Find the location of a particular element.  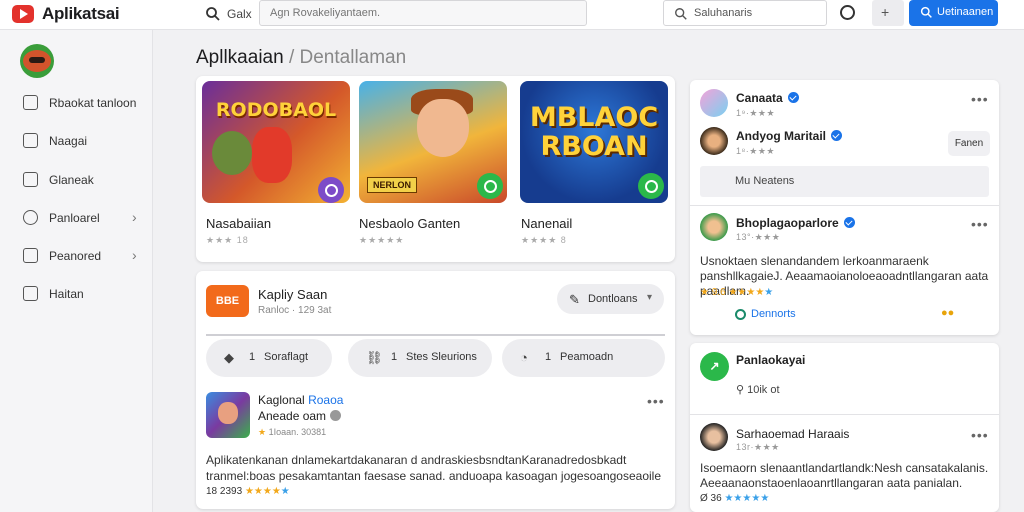

sidebar-item-glaneak: Glaneak is located at coordinates (76, 180).